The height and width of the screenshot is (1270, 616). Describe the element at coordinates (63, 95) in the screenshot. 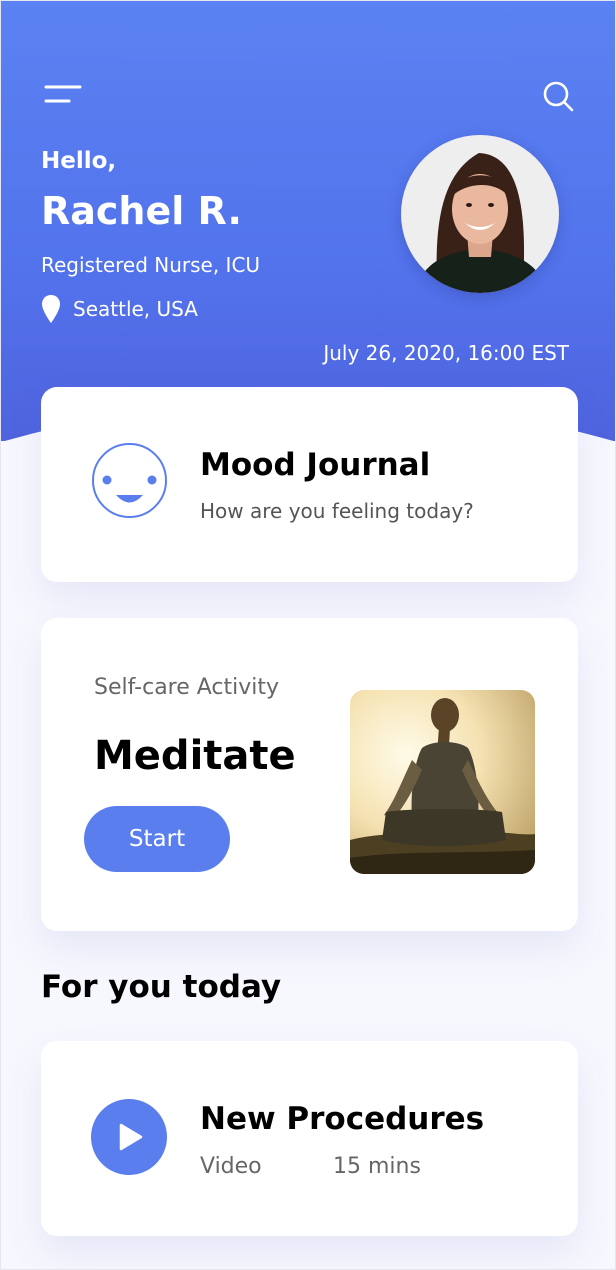

I see `hamburger-menu-icon` at that location.